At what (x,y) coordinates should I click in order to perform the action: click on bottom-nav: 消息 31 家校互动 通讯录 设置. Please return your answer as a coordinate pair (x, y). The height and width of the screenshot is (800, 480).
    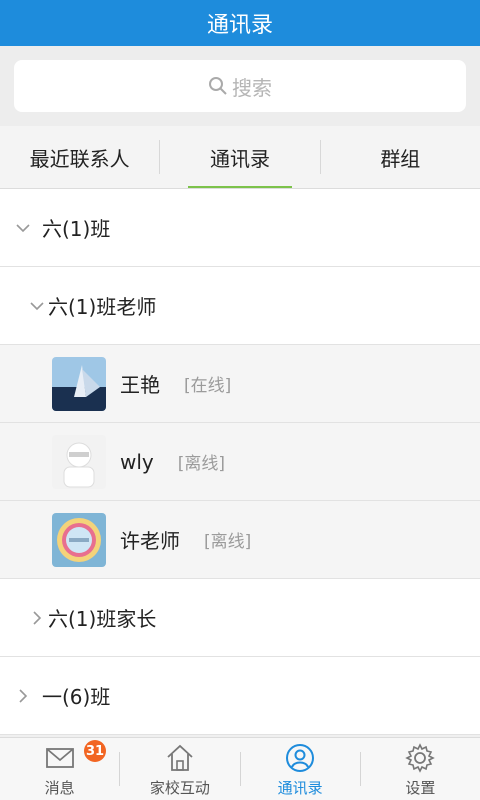
    Looking at the image, I should click on (240, 768).